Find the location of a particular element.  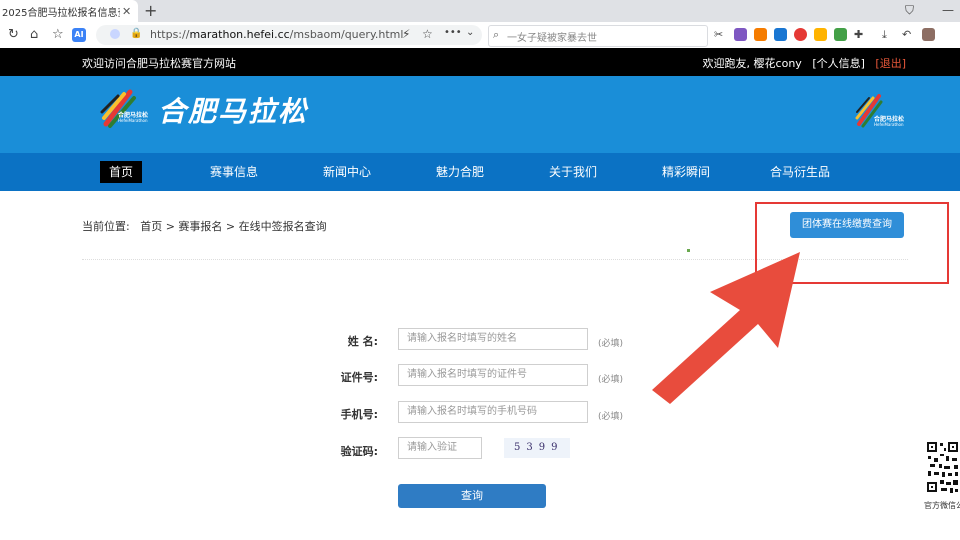

tab-close-icon: ✕ is located at coordinates (126, 11).